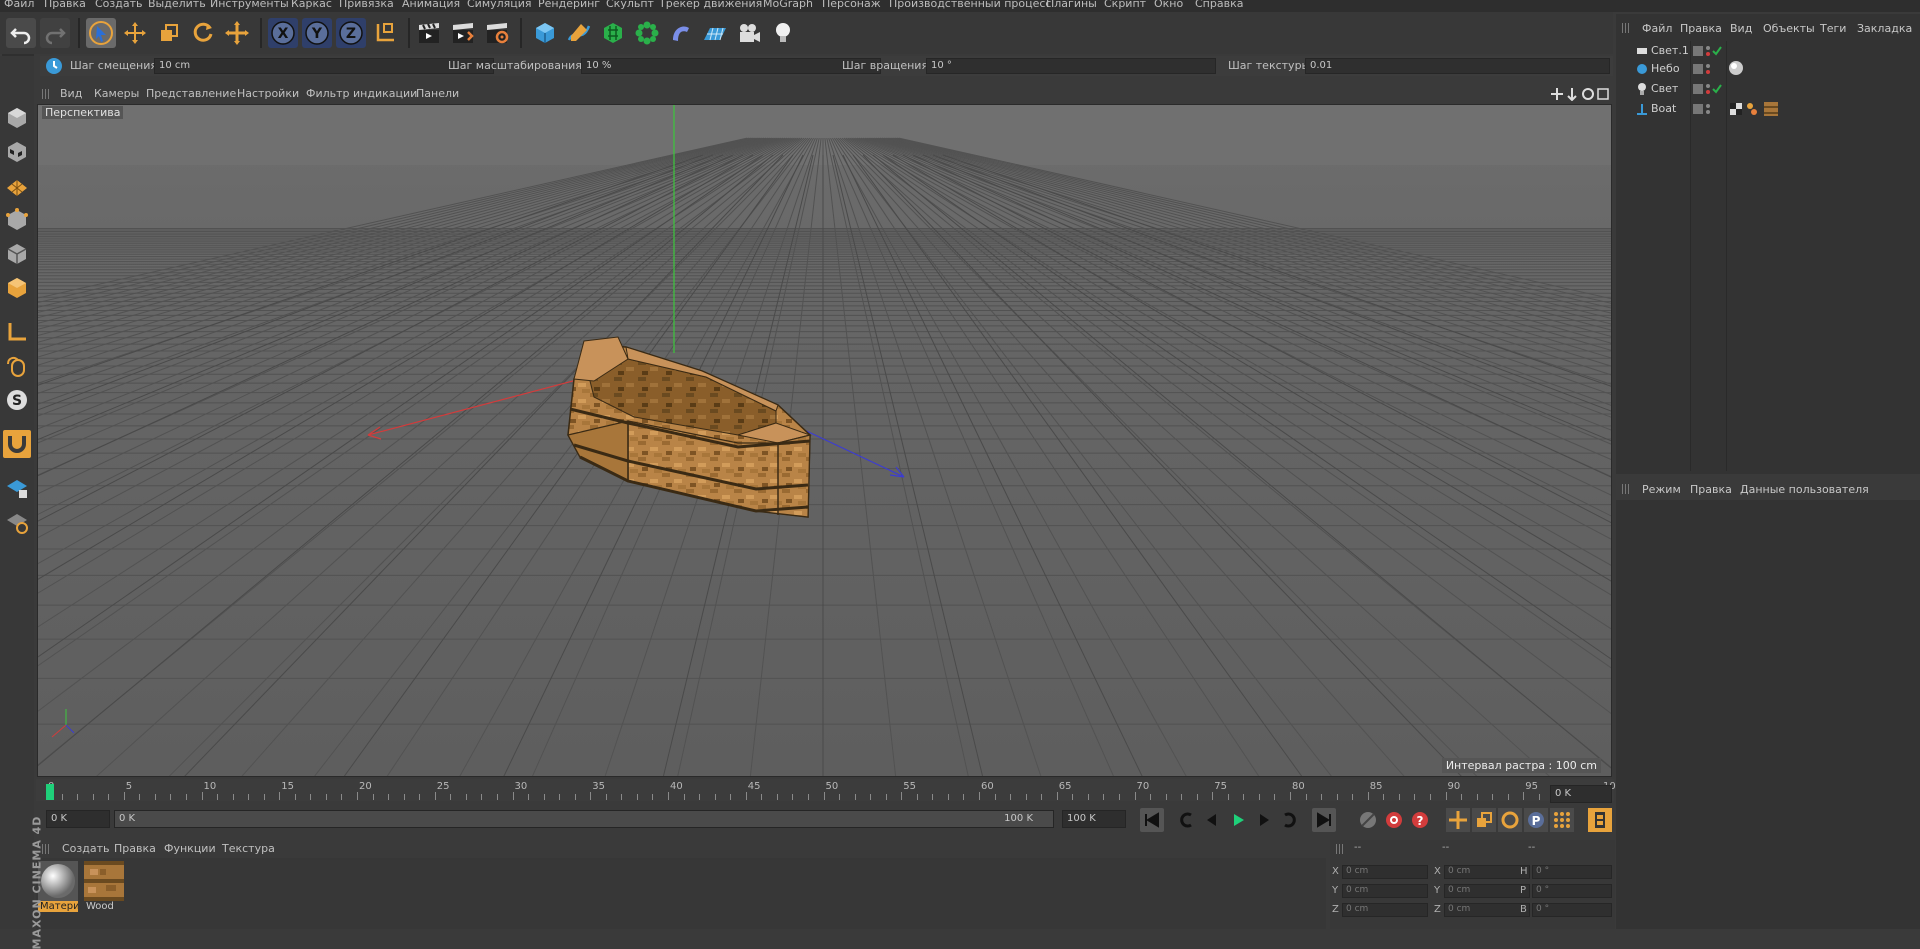 The image size is (1920, 949). What do you see at coordinates (1487, 910) in the screenshot?
I see `size-z-field: 0 cm` at bounding box center [1487, 910].